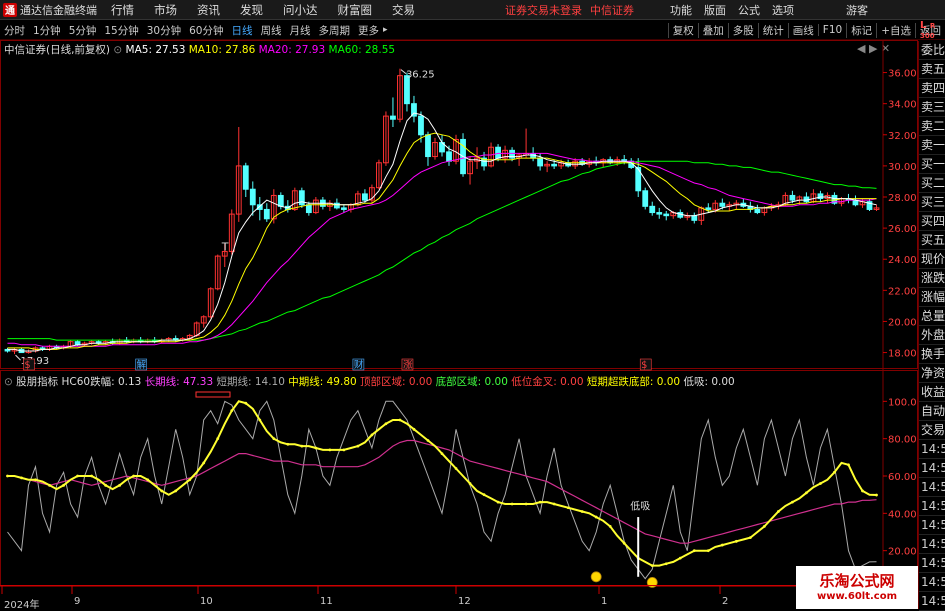  What do you see at coordinates (783, 10) in the screenshot?
I see `menu-options: 选项` at bounding box center [783, 10].